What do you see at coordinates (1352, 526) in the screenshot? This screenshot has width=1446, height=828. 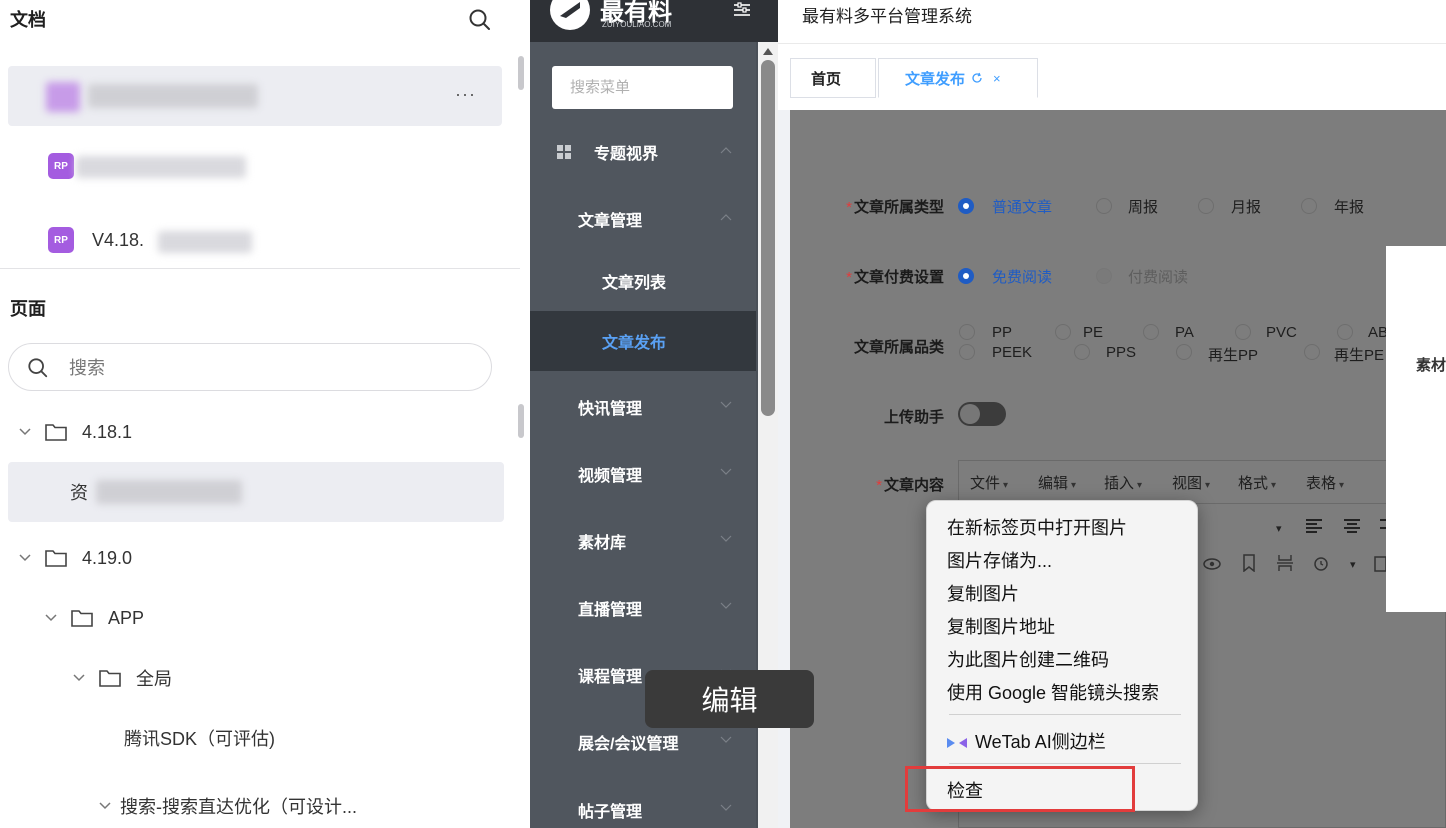 I see `align-center-icon` at bounding box center [1352, 526].